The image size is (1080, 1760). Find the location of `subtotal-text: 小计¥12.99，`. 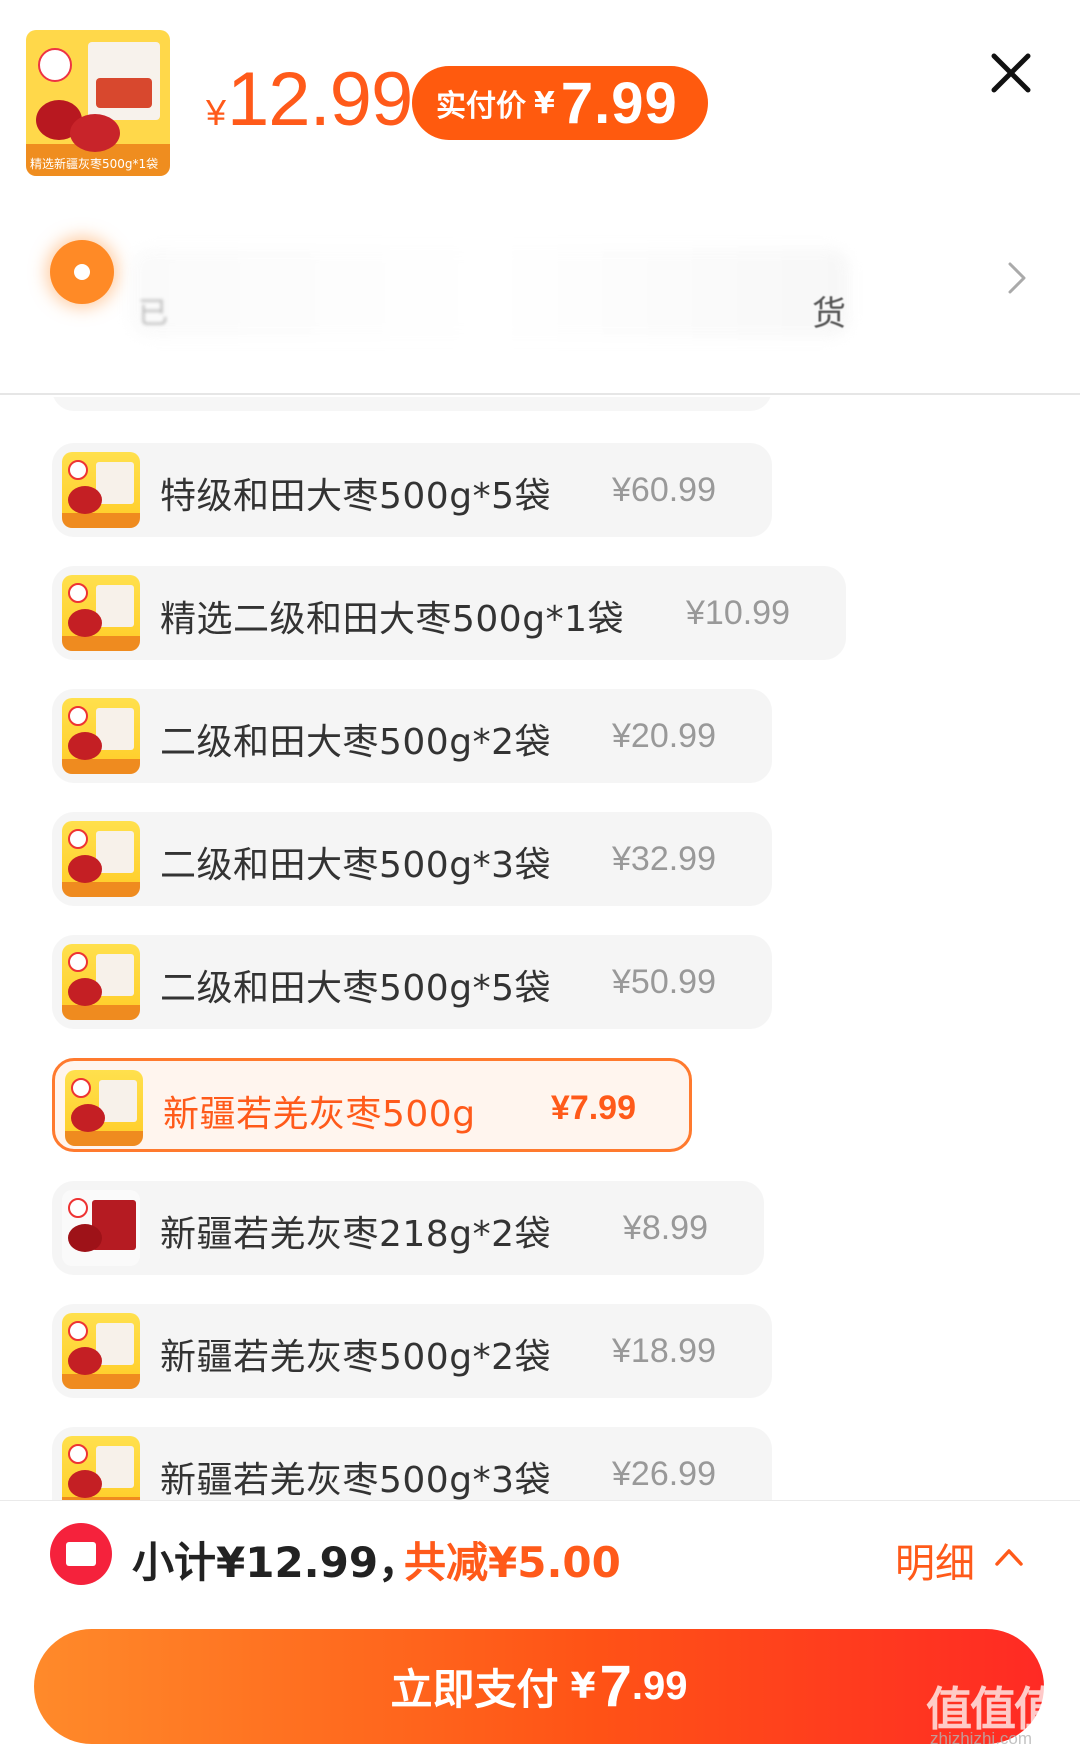

subtotal-text: 小计¥12.99， is located at coordinates (276, 1562).